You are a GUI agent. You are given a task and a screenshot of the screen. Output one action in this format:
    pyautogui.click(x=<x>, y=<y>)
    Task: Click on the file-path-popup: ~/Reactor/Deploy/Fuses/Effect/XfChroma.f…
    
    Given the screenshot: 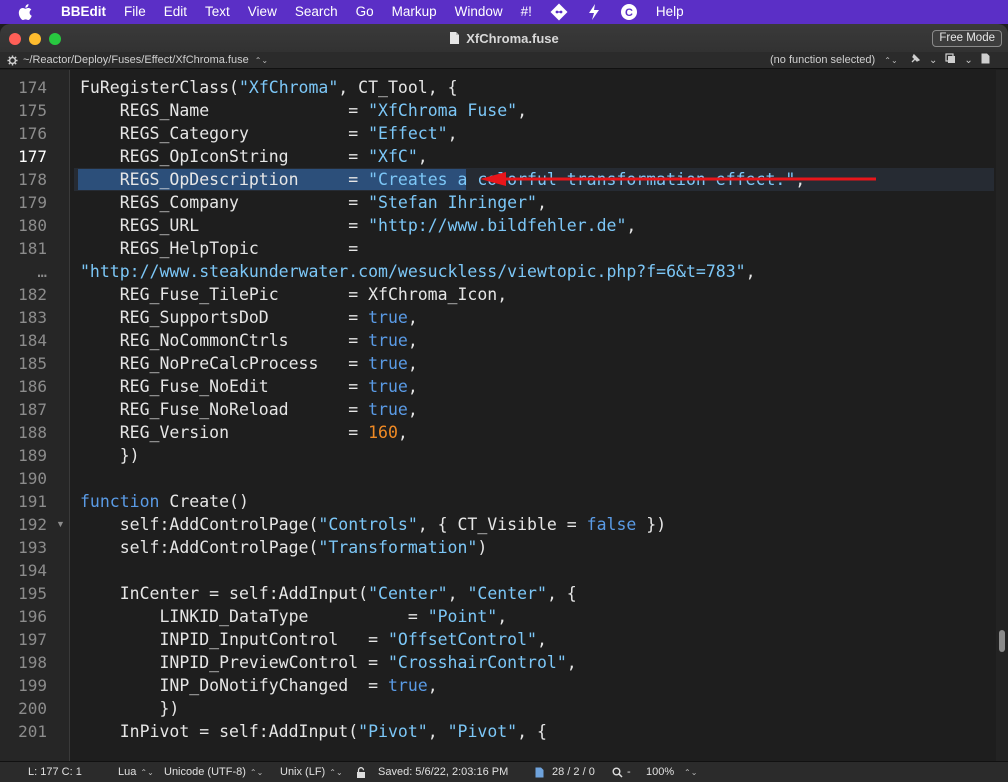 What is the action you would take?
    pyautogui.click(x=136, y=60)
    